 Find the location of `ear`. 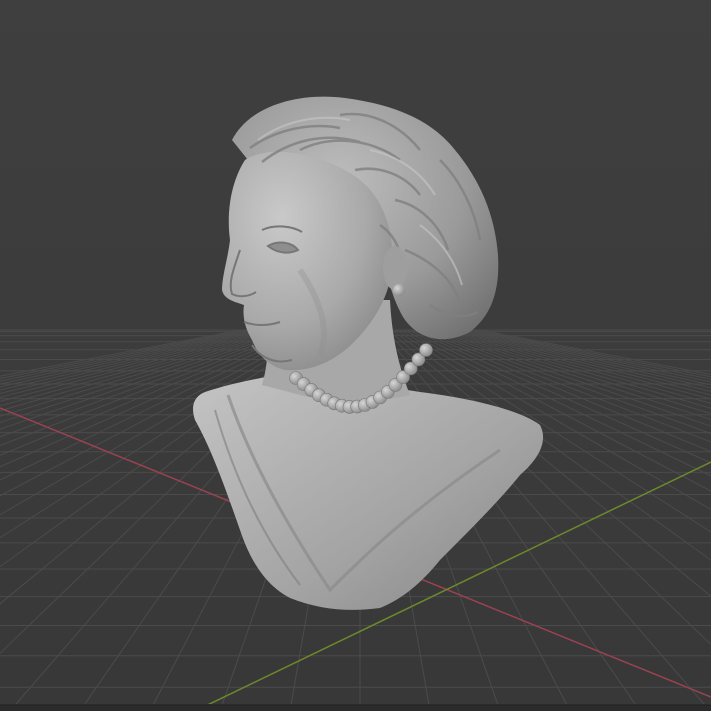

ear is located at coordinates (395, 268).